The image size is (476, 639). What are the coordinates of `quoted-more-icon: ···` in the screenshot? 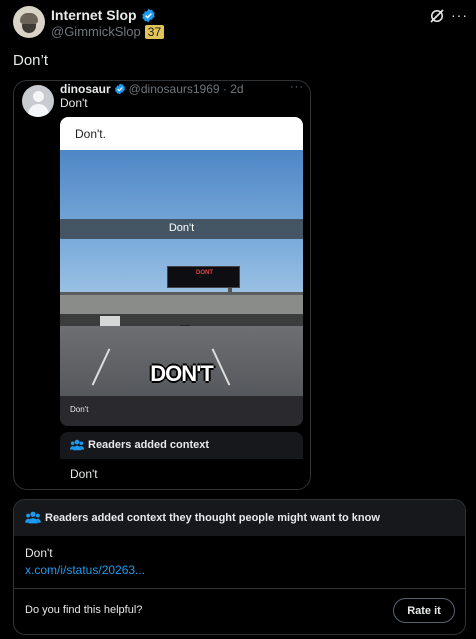 It's located at (297, 87).